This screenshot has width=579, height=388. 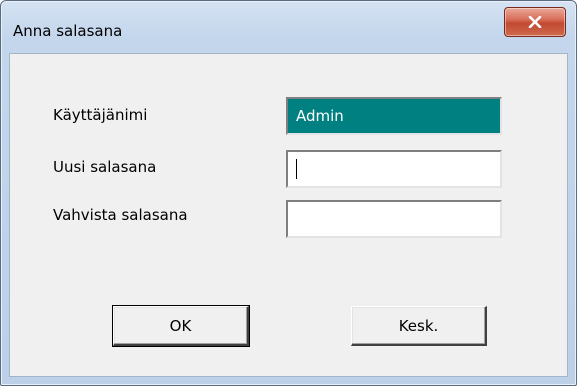 I want to click on confirm-password-label: Vahvista salasana, so click(x=120, y=215).